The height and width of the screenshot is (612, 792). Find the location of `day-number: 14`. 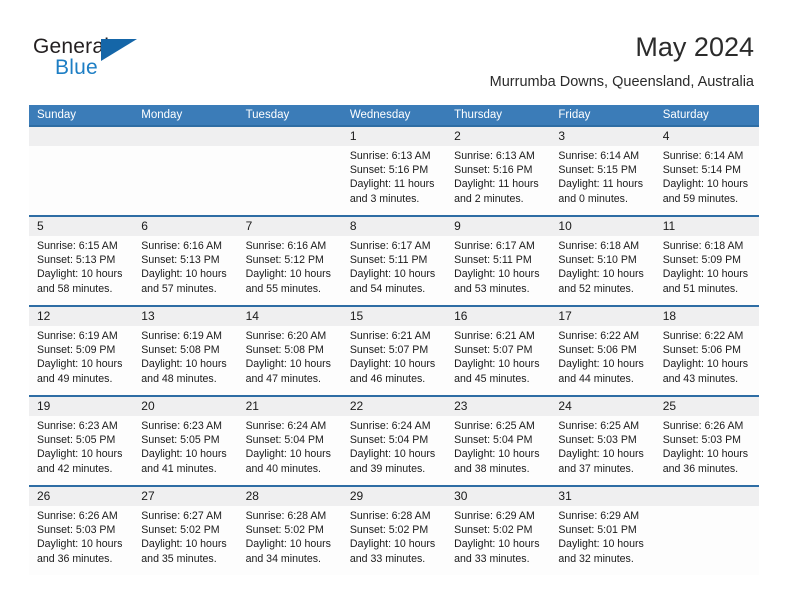

day-number: 14 is located at coordinates (290, 316).